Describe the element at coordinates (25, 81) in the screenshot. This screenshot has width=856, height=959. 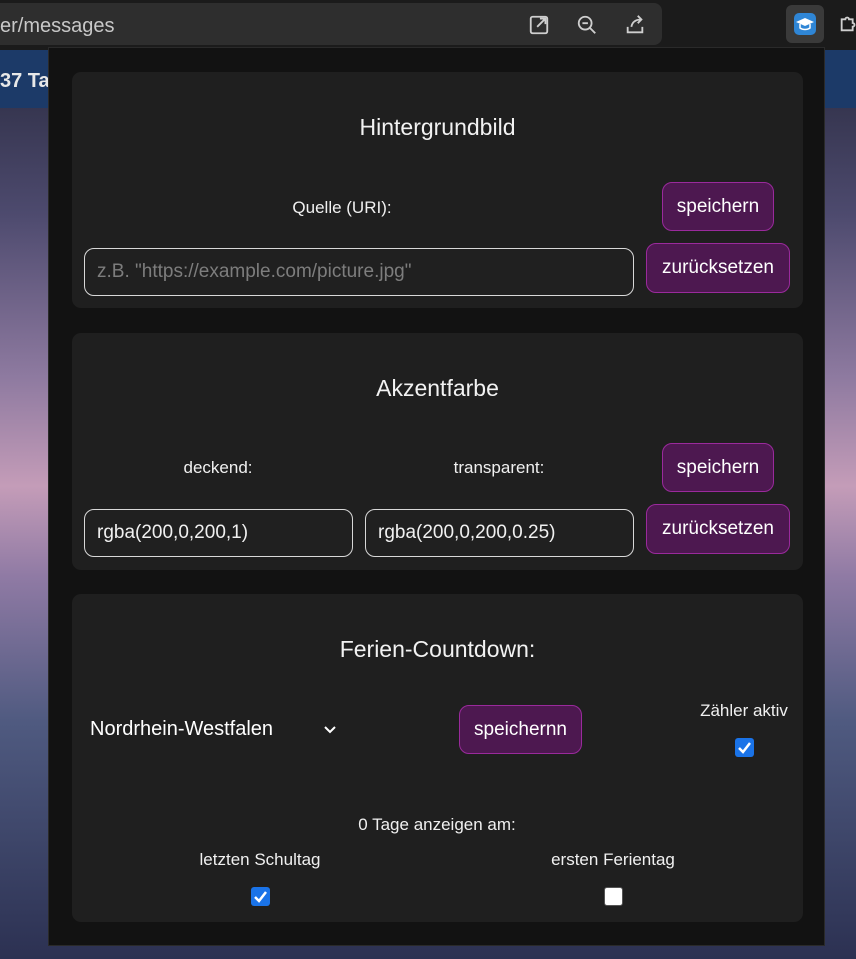
I see `background-header-text: 37 Ta` at that location.